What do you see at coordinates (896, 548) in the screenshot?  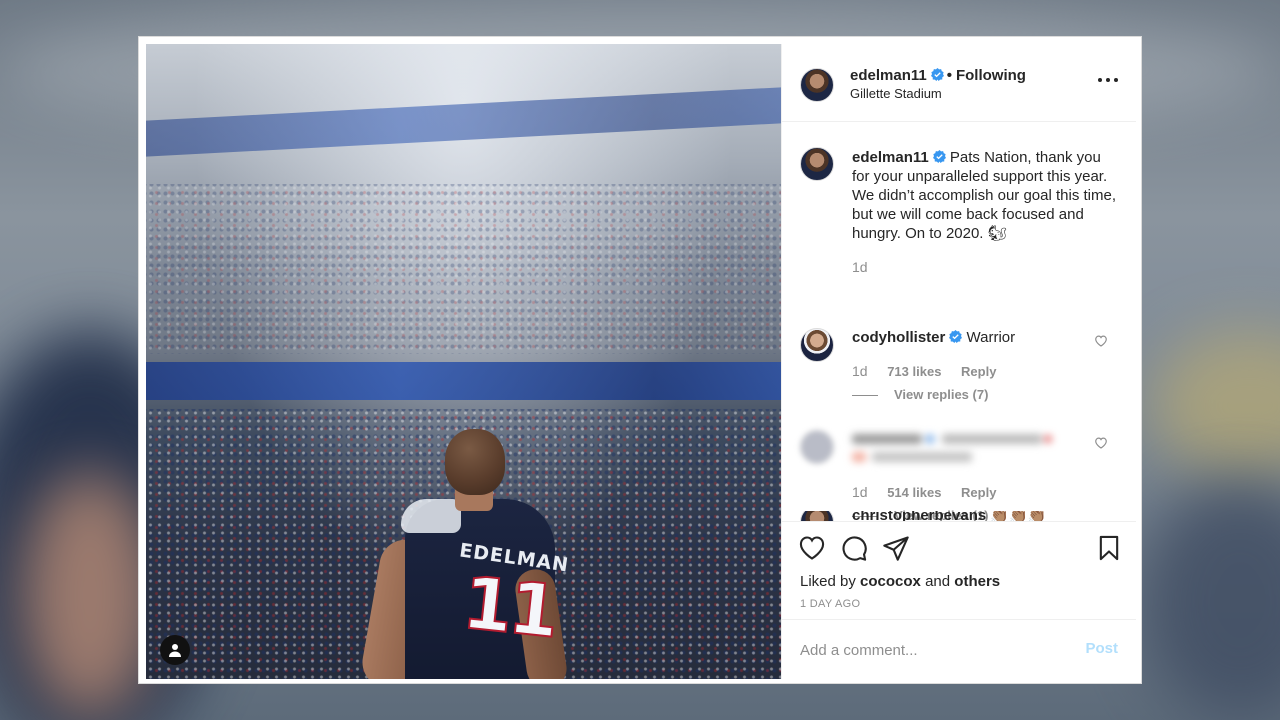 I see `share-send-icon` at bounding box center [896, 548].